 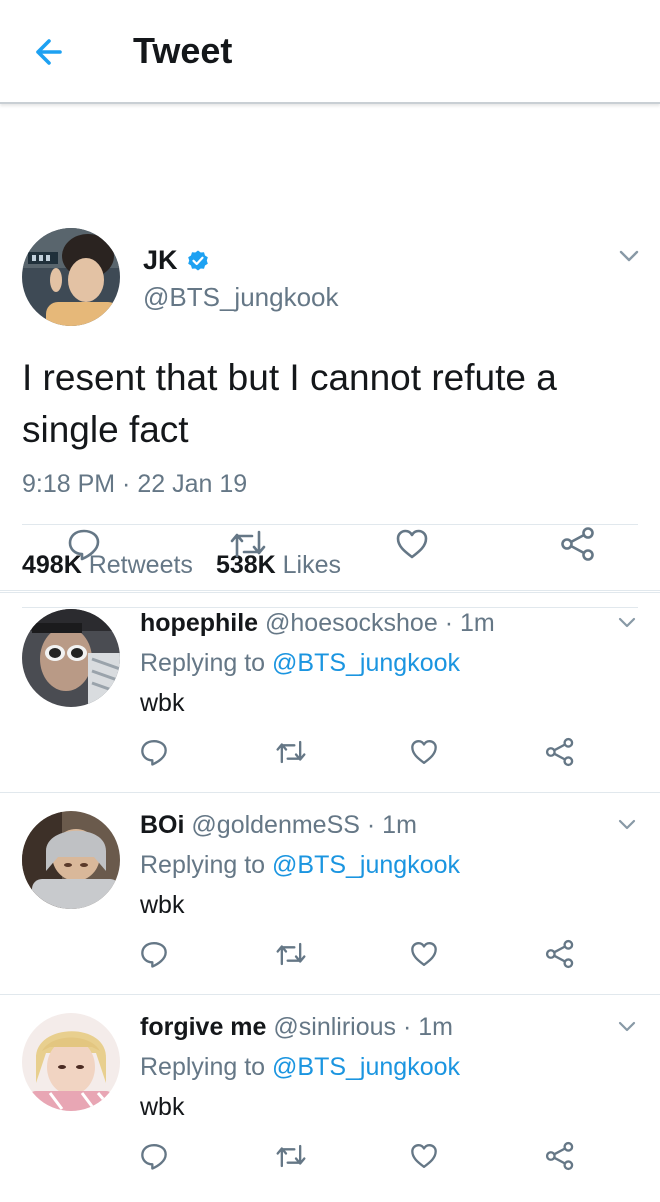 I want to click on reply-author-name: hopephile, so click(x=199, y=623).